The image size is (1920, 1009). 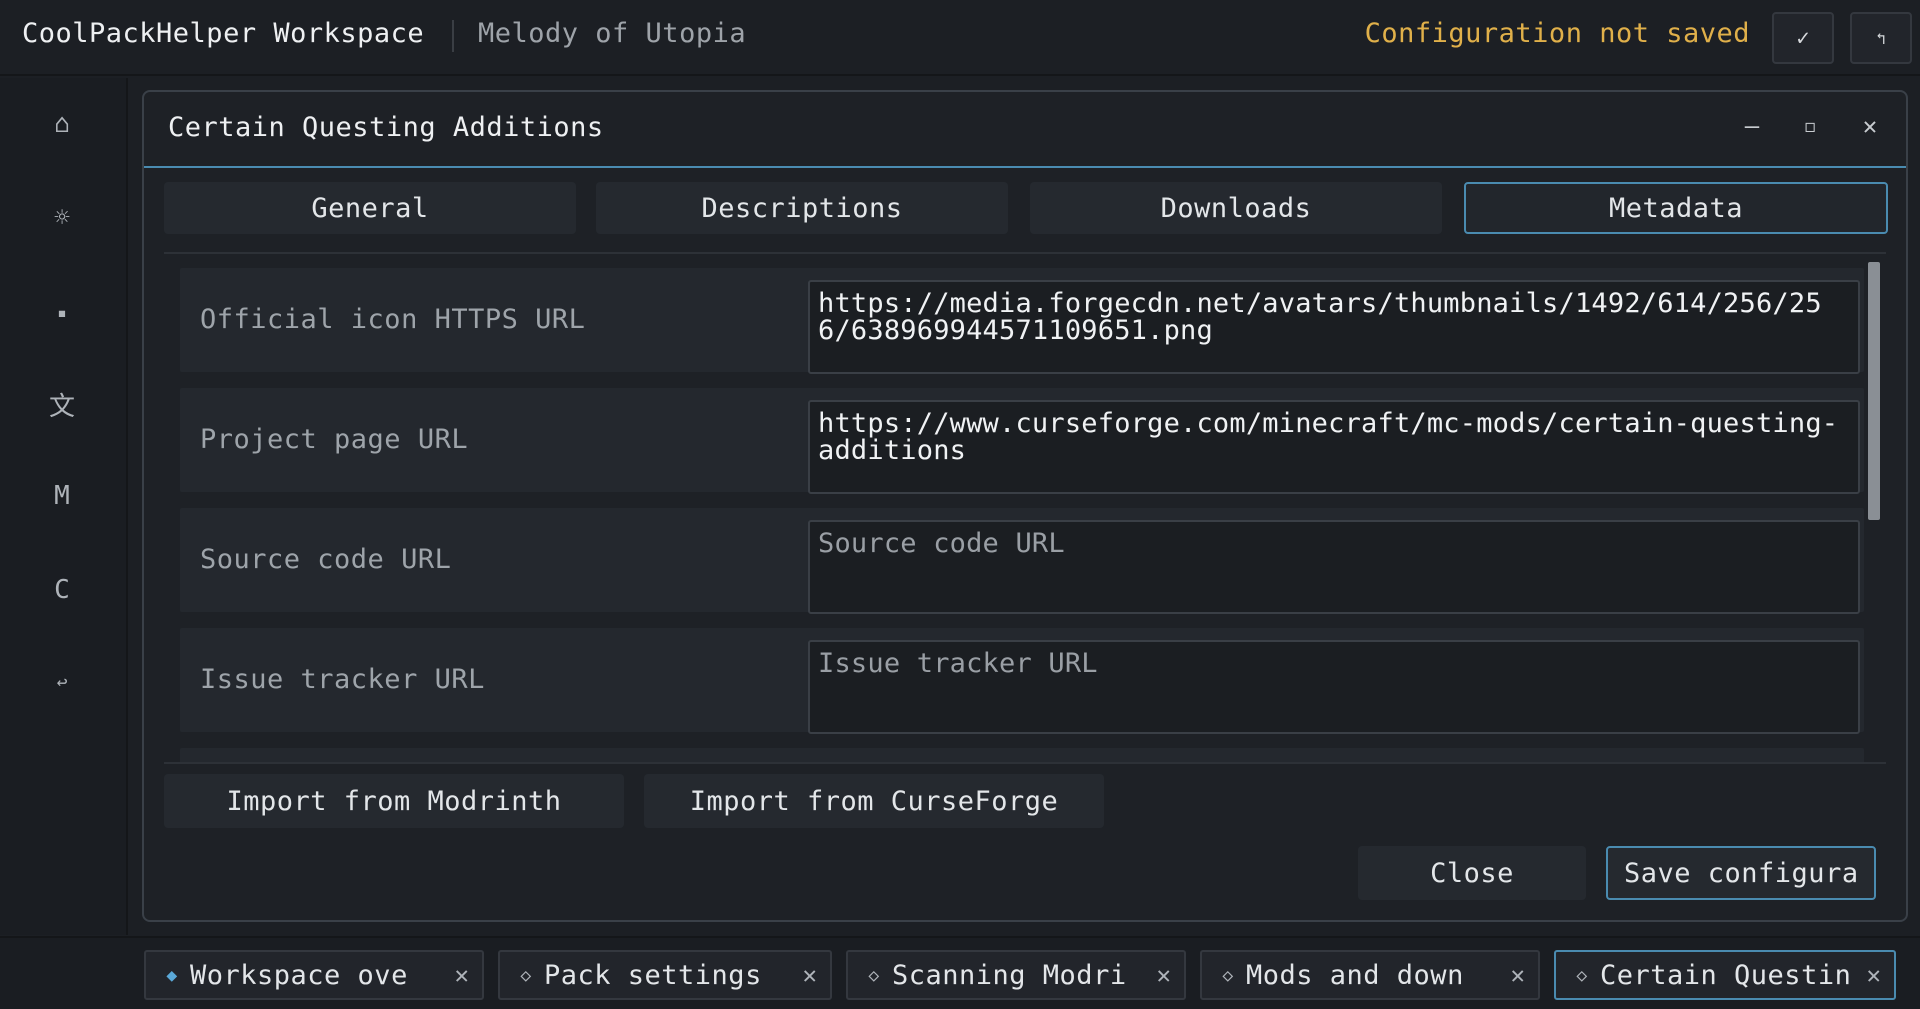 I want to click on home-icon: ⌂, so click(x=62, y=124).